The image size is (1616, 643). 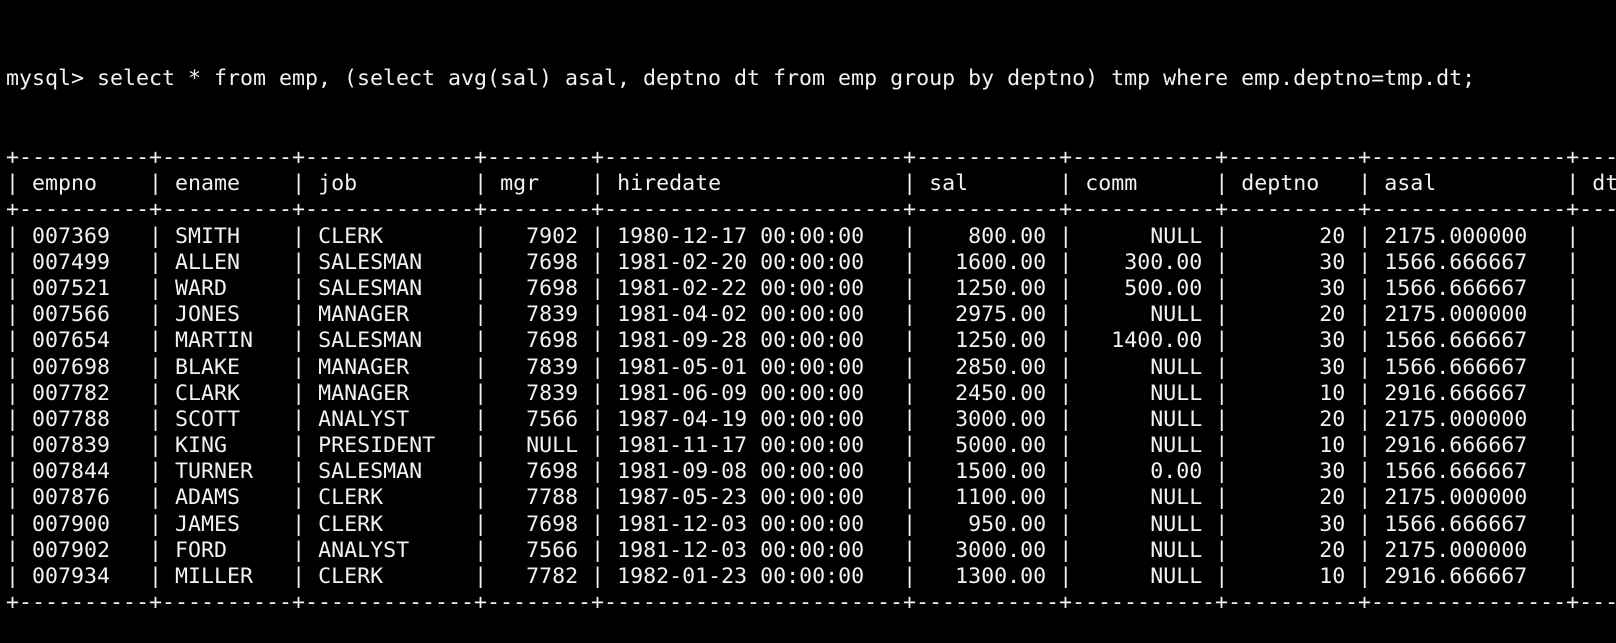 I want to click on cell-sal: 1600.00, so click(x=988, y=262).